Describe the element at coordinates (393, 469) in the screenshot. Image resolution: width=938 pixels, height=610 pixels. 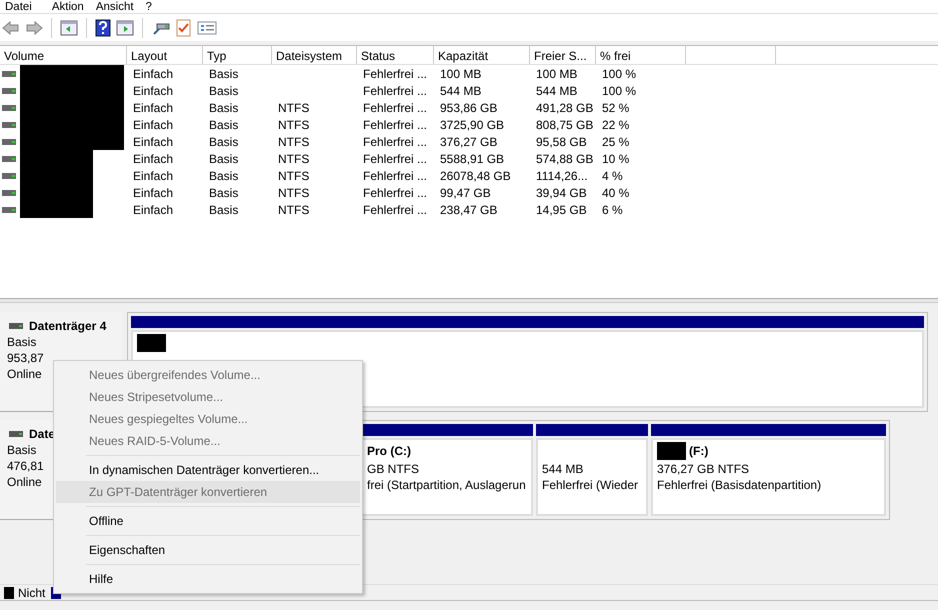
I see `partition-size: GB NTFS` at that location.